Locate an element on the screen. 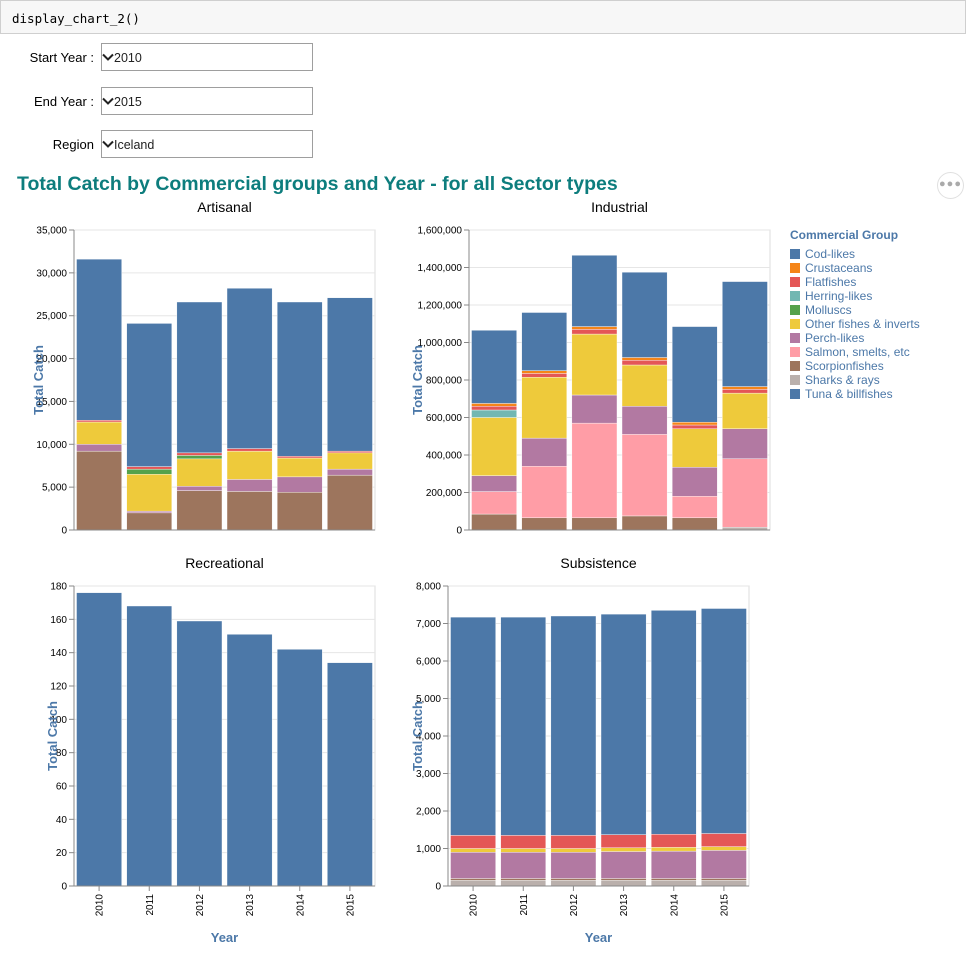 This screenshot has width=968, height=959. legend-label-molluscs: Molluscs is located at coordinates (828, 310).